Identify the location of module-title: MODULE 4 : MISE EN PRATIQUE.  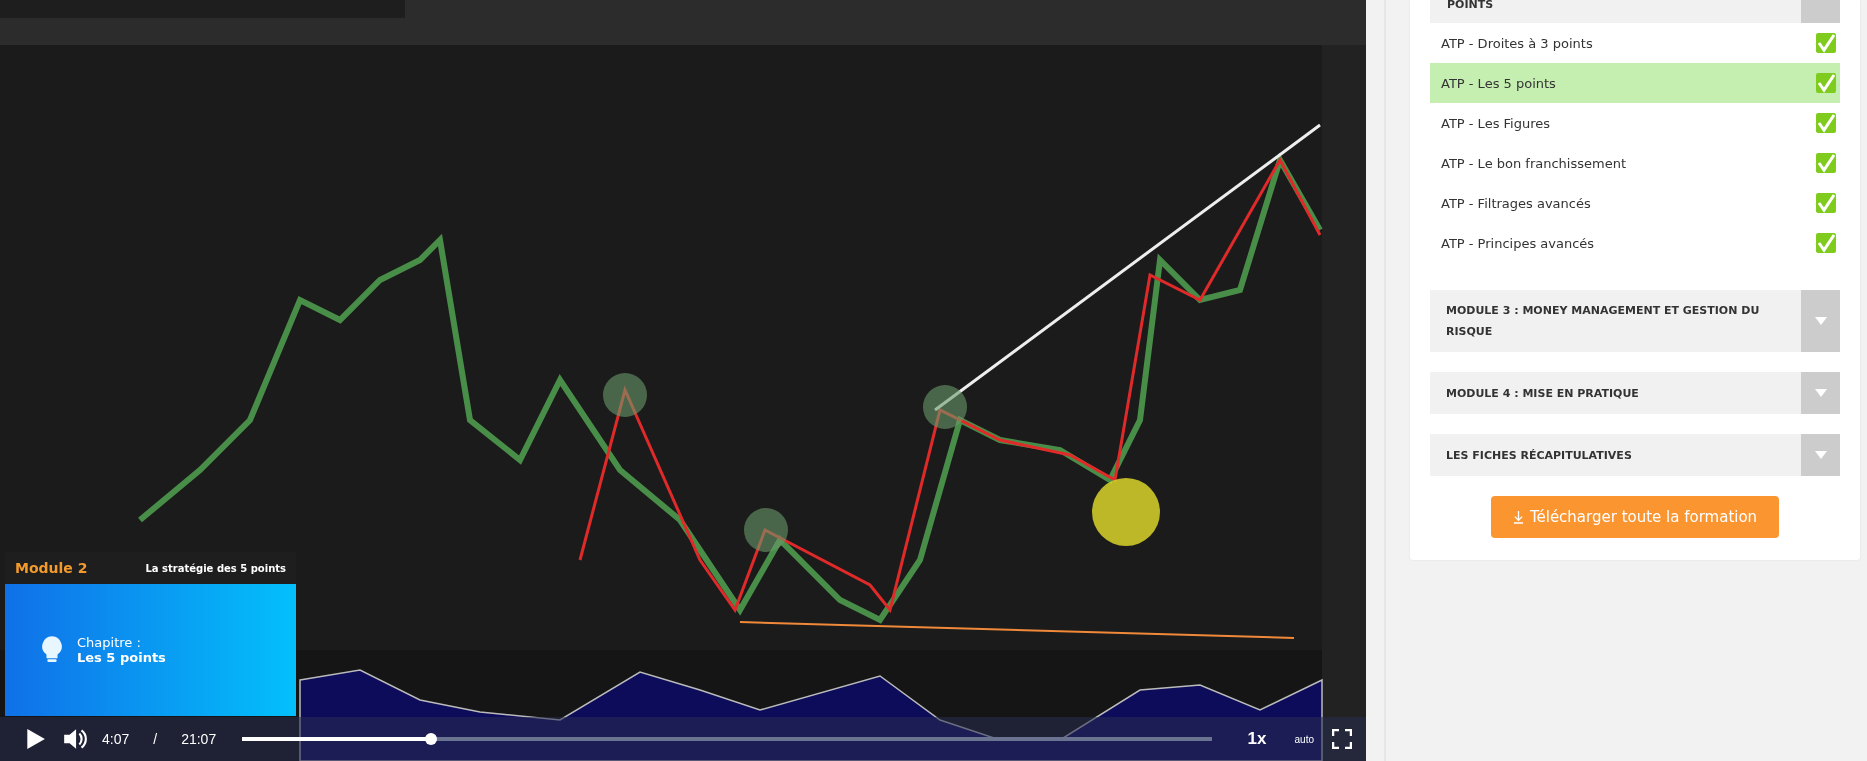
(1542, 393).